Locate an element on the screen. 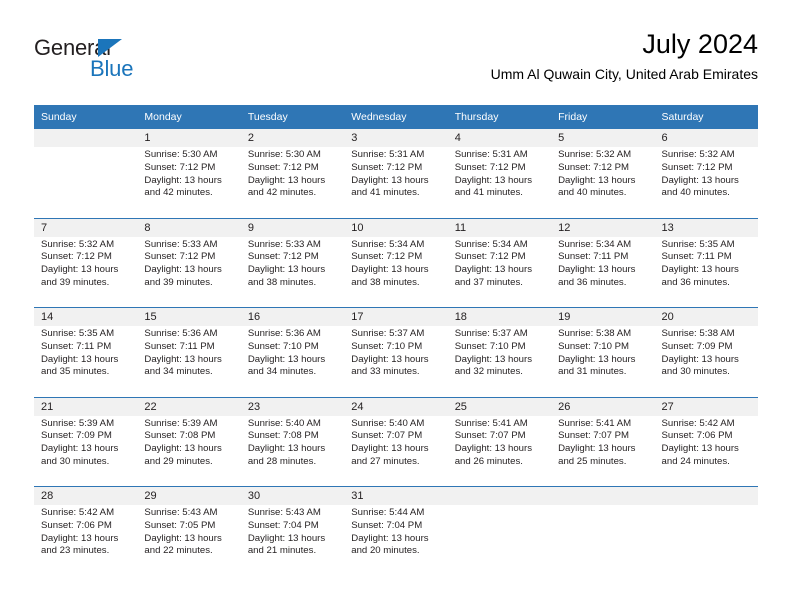 This screenshot has height=612, width=792. day-number: 2 is located at coordinates (292, 138).